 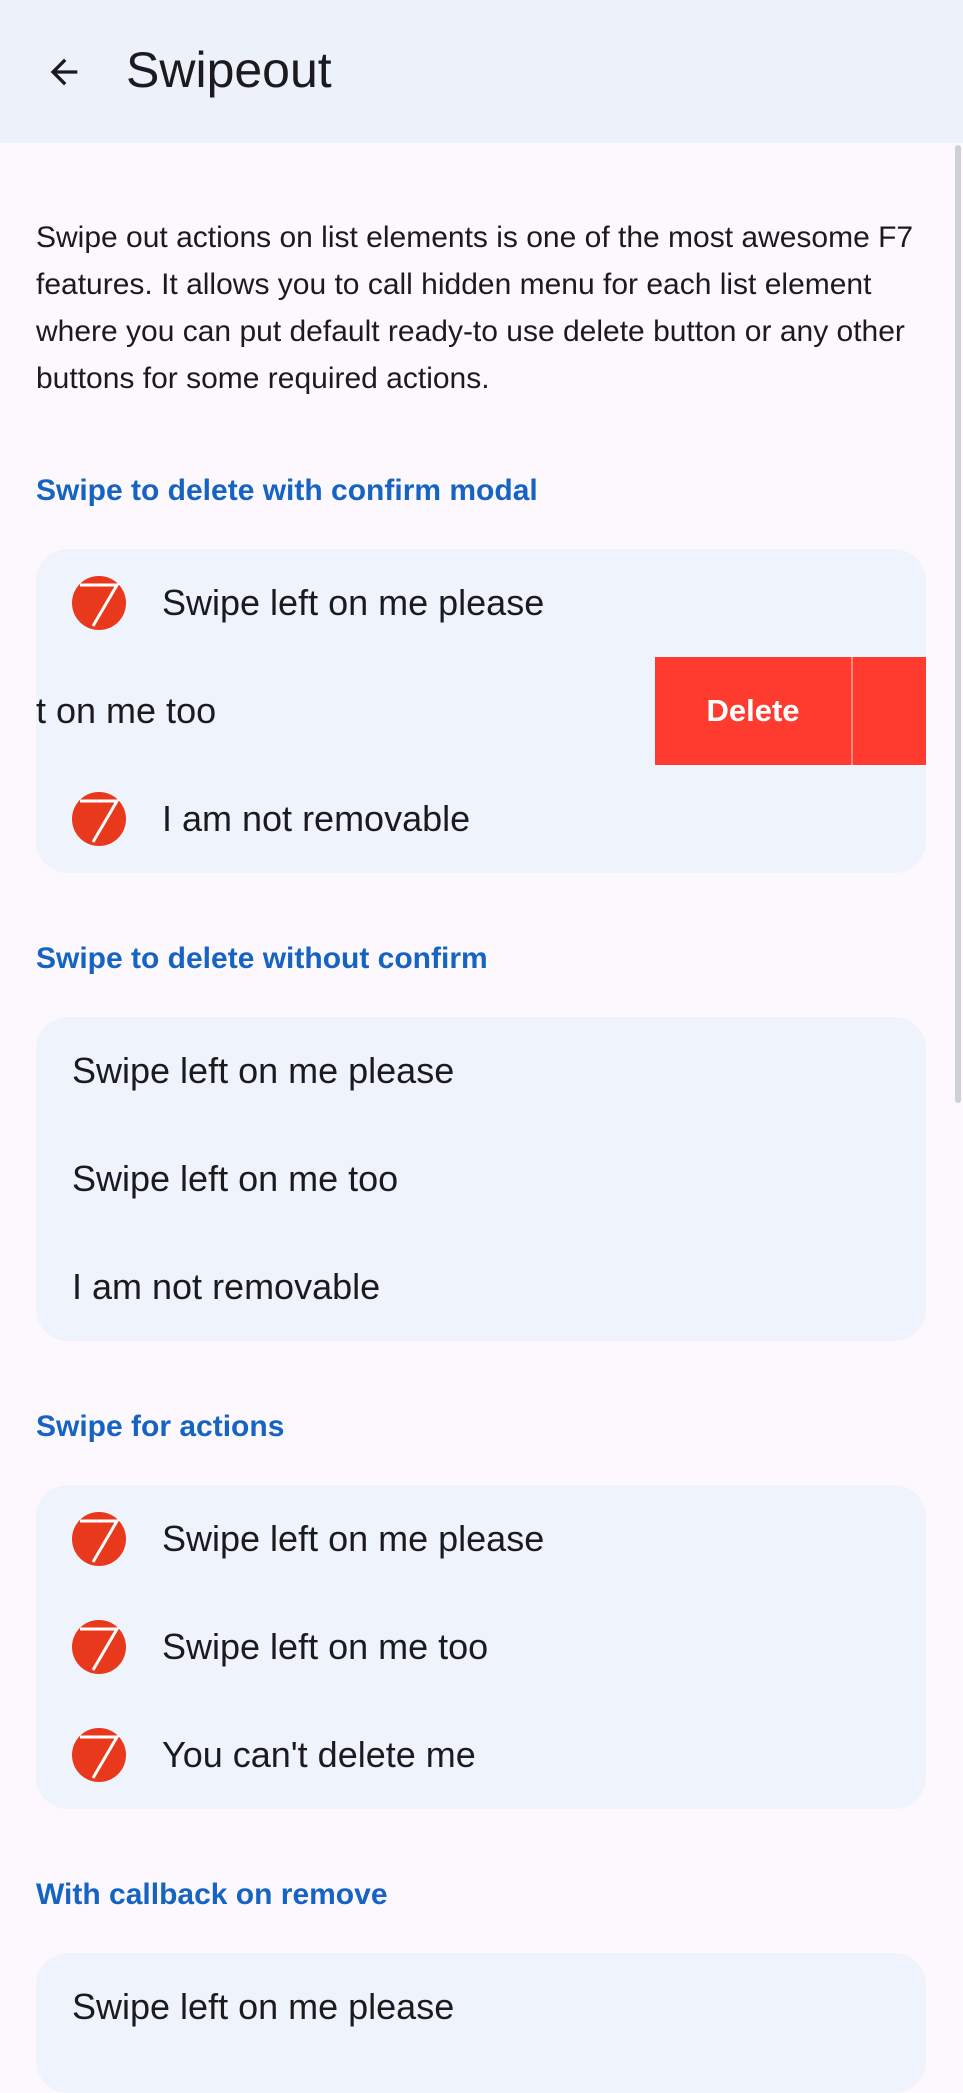 I want to click on section-title-callback-on-remove: With callback on remove, so click(x=212, y=1894).